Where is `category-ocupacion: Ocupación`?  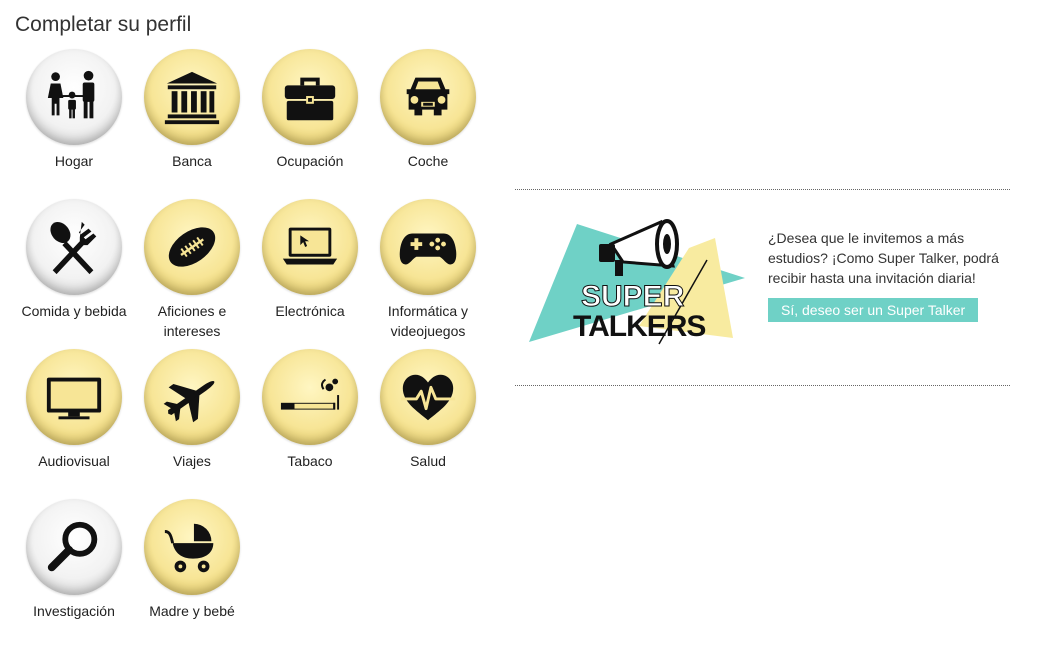
category-ocupacion: Ocupación is located at coordinates (310, 123).